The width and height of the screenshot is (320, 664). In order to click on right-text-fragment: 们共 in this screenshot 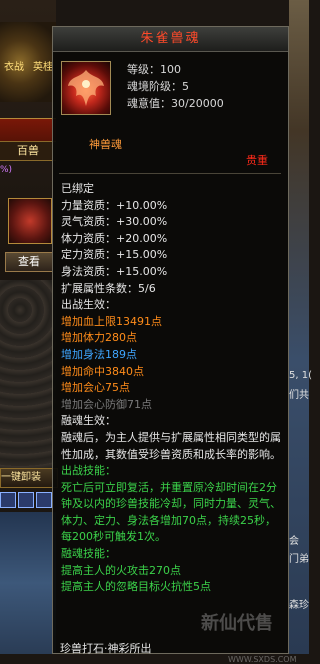, I will do `click(299, 395)`.